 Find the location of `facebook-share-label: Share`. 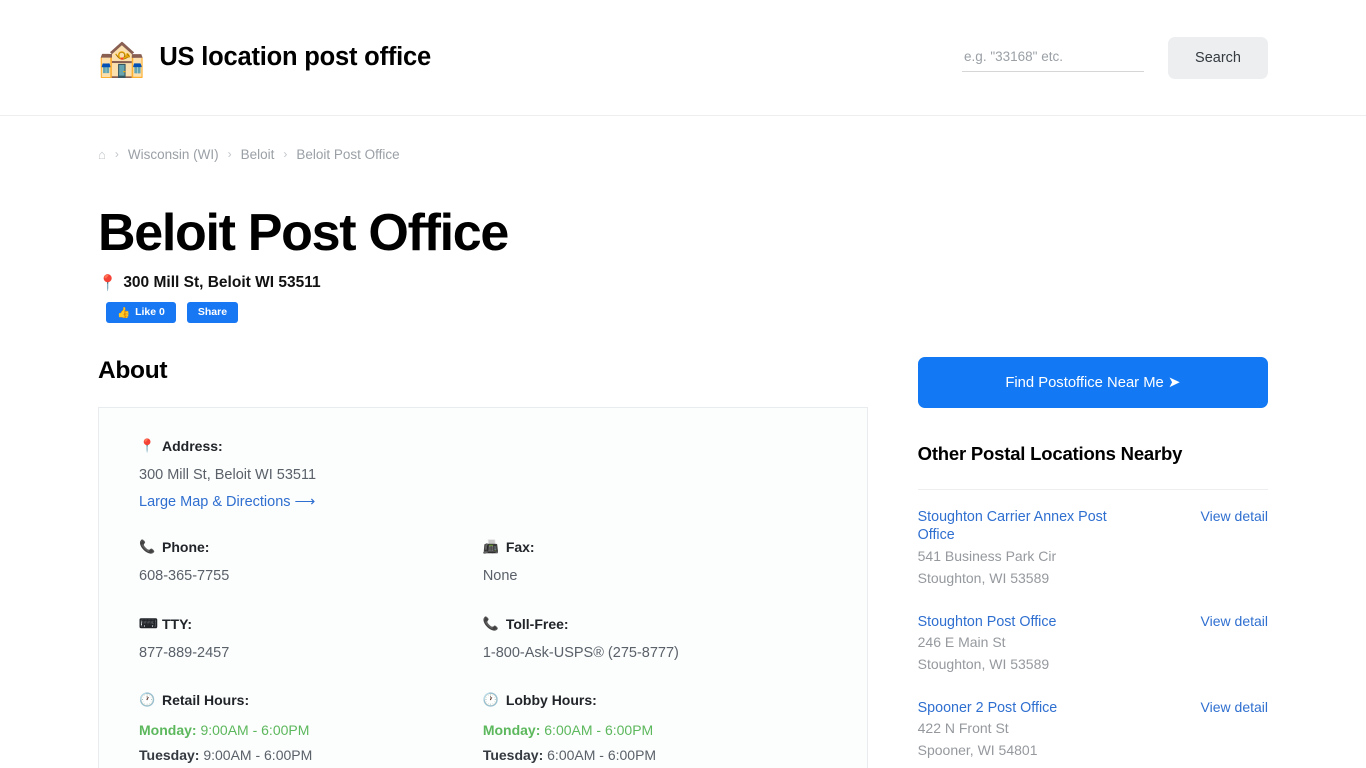

facebook-share-label: Share is located at coordinates (212, 312).